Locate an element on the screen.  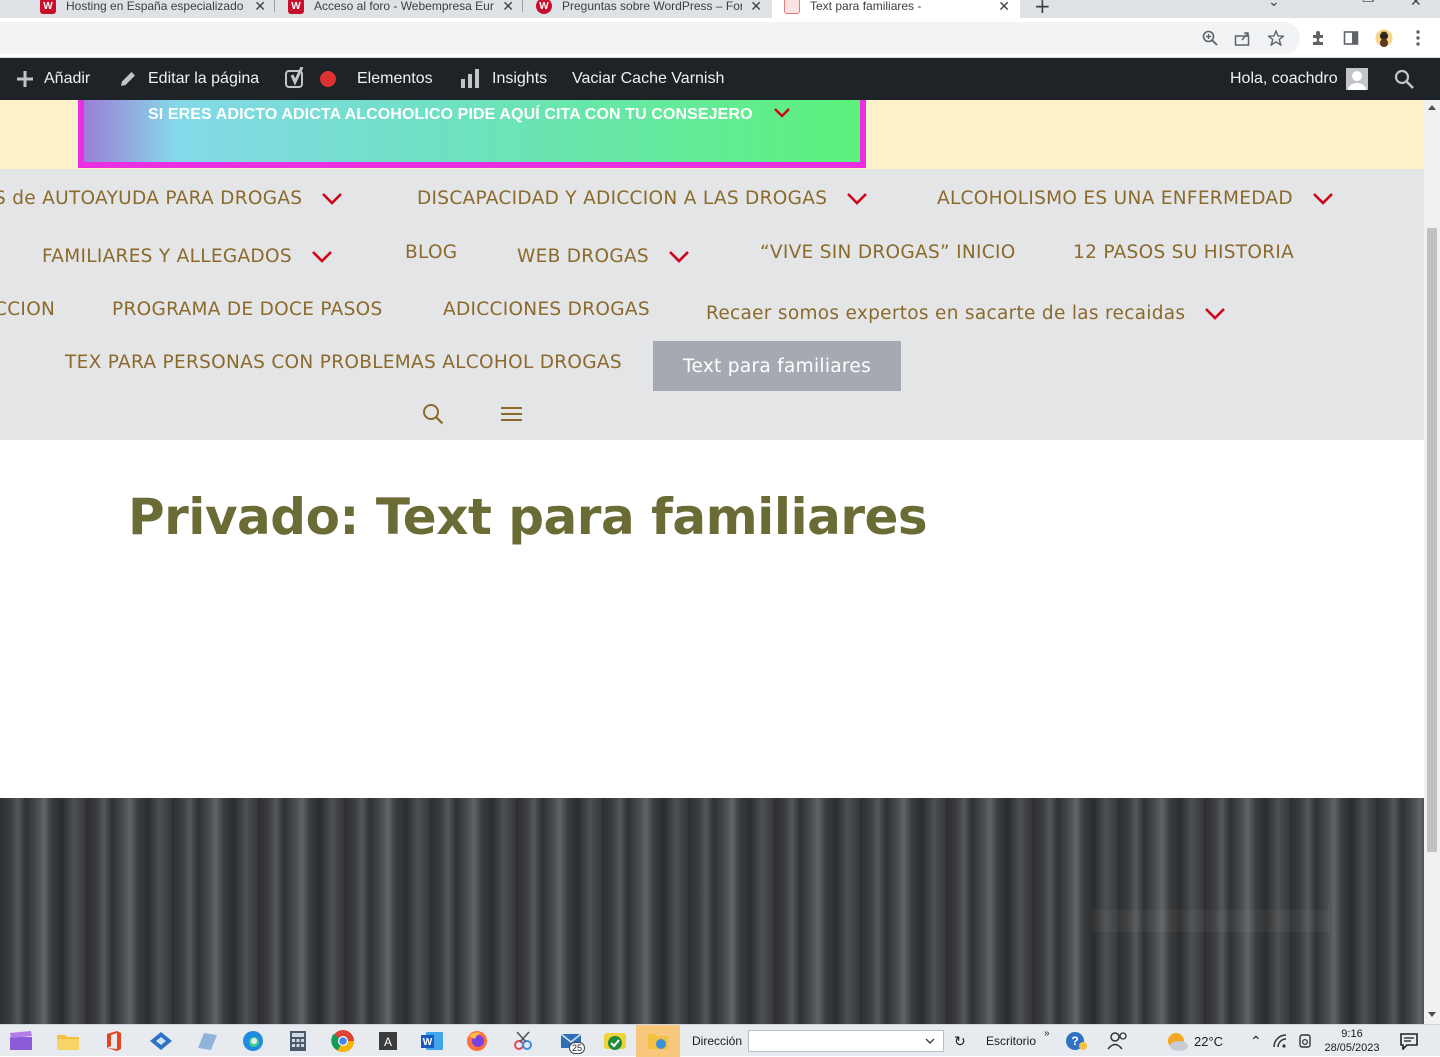
share-icon is located at coordinates (1243, 38).